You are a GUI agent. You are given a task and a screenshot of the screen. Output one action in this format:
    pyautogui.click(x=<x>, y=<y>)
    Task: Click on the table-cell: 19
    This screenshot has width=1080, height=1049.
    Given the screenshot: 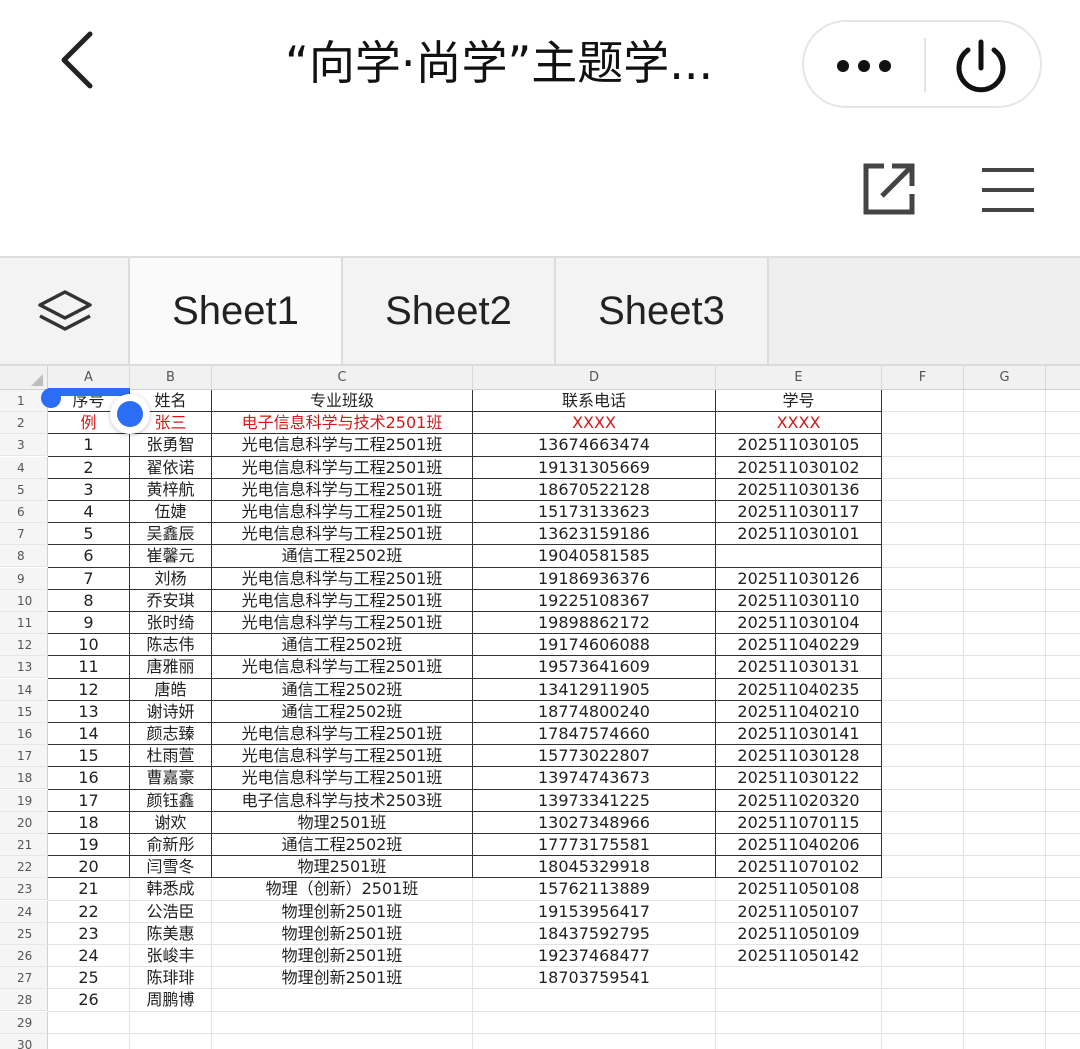 What is the action you would take?
    pyautogui.click(x=89, y=845)
    